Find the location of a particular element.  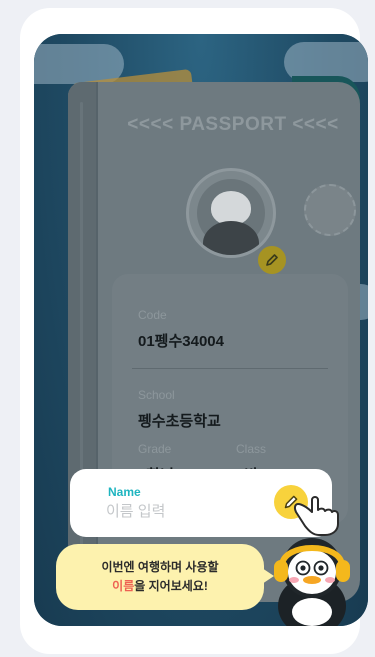

pencil-icon is located at coordinates (272, 260).